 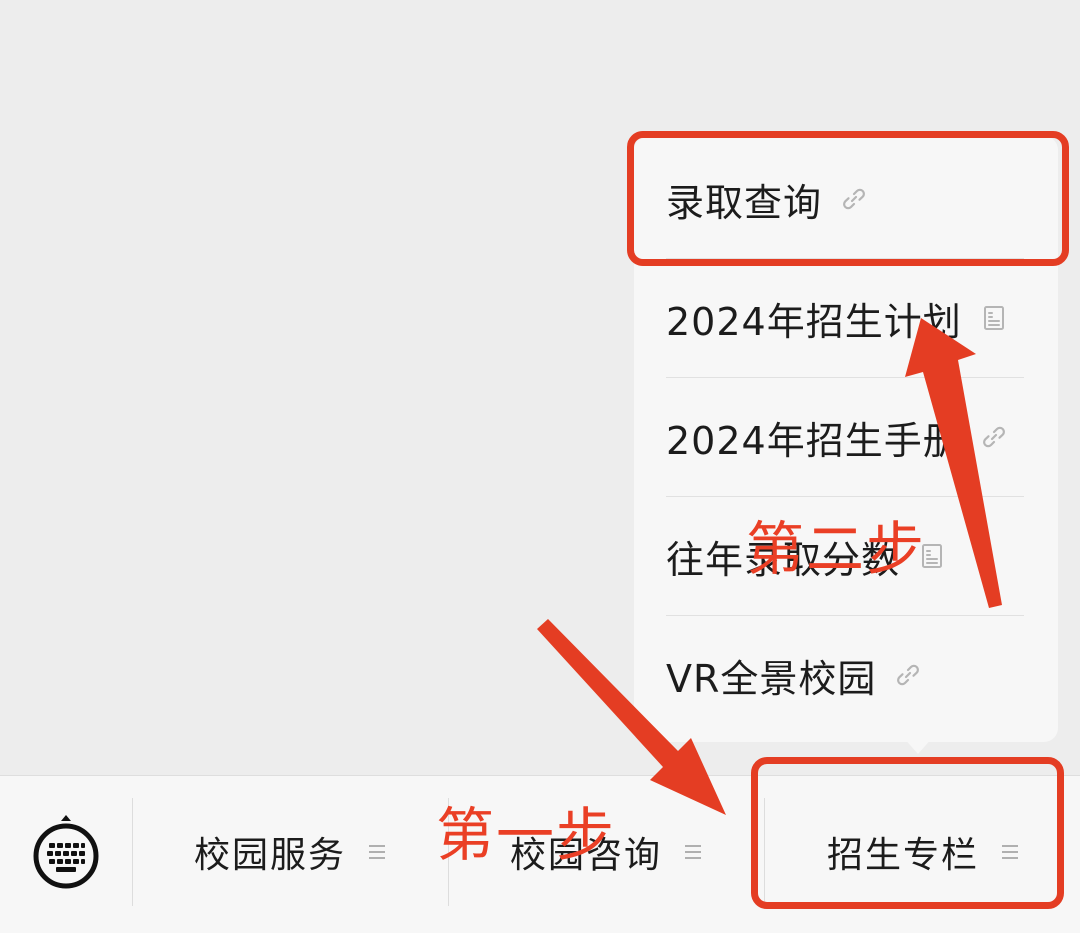 I want to click on document-icon, so click(x=994, y=318).